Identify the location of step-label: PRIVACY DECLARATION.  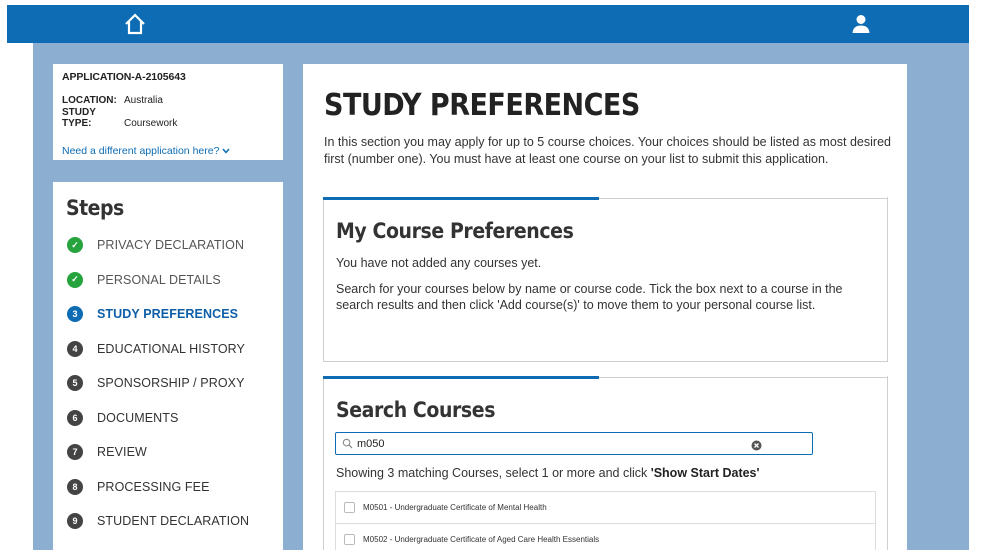
(171, 245).